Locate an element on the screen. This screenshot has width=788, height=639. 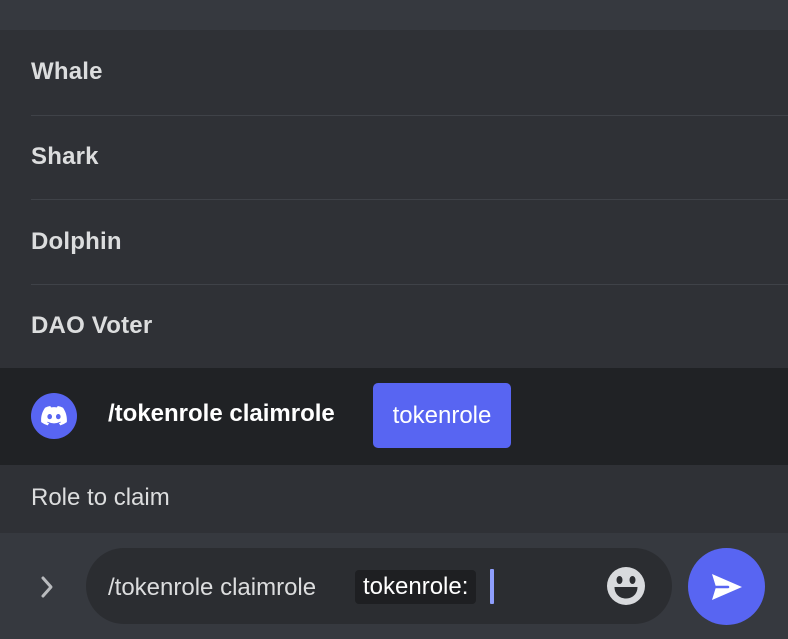
parameter-chip: tokenrole is located at coordinates (442, 415).